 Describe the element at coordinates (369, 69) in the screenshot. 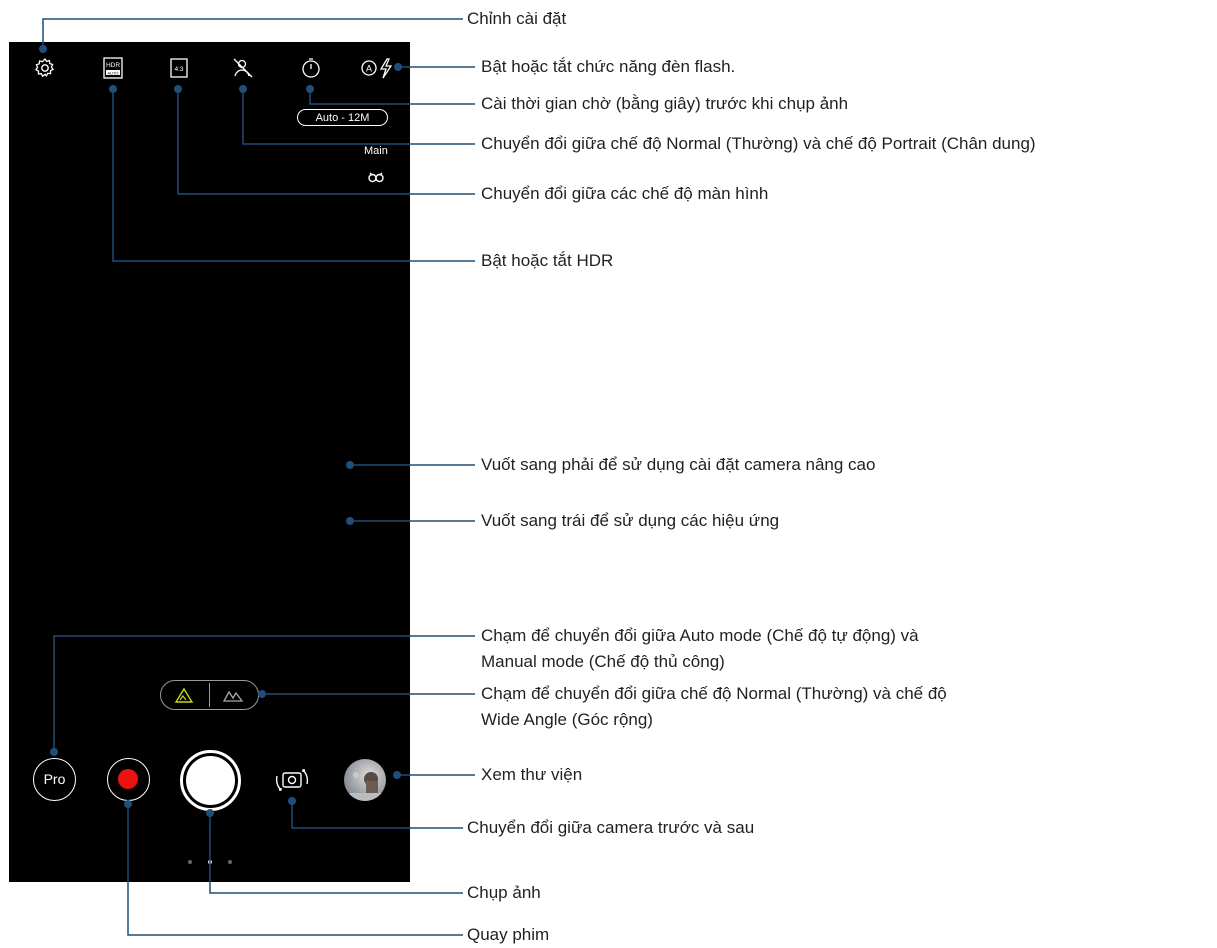

I see `svg-text: A` at that location.